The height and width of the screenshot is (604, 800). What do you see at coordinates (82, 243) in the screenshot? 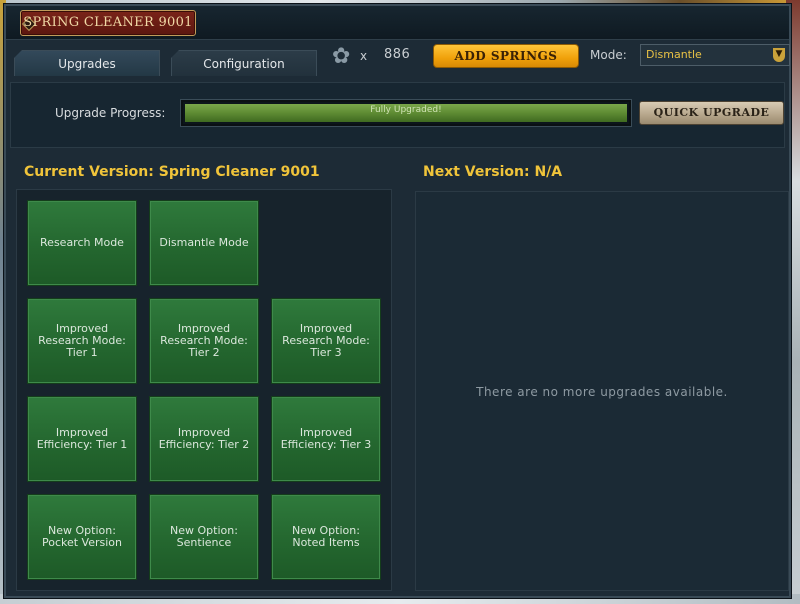
I see `upgrade-tile-research-mode: Research Mode` at bounding box center [82, 243].